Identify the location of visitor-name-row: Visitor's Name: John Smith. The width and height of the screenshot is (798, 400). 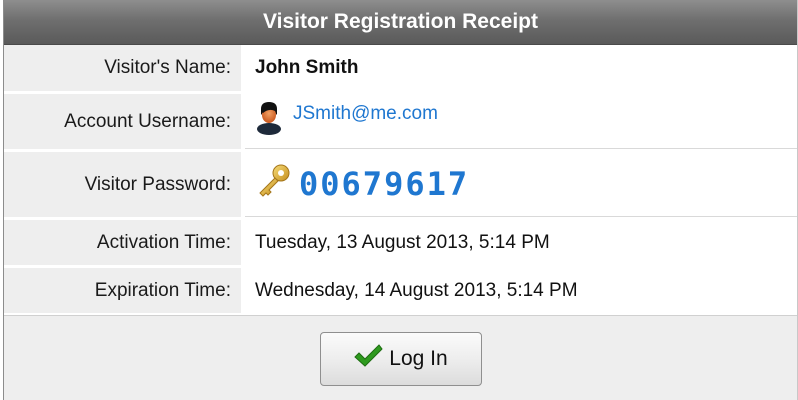
(400, 69).